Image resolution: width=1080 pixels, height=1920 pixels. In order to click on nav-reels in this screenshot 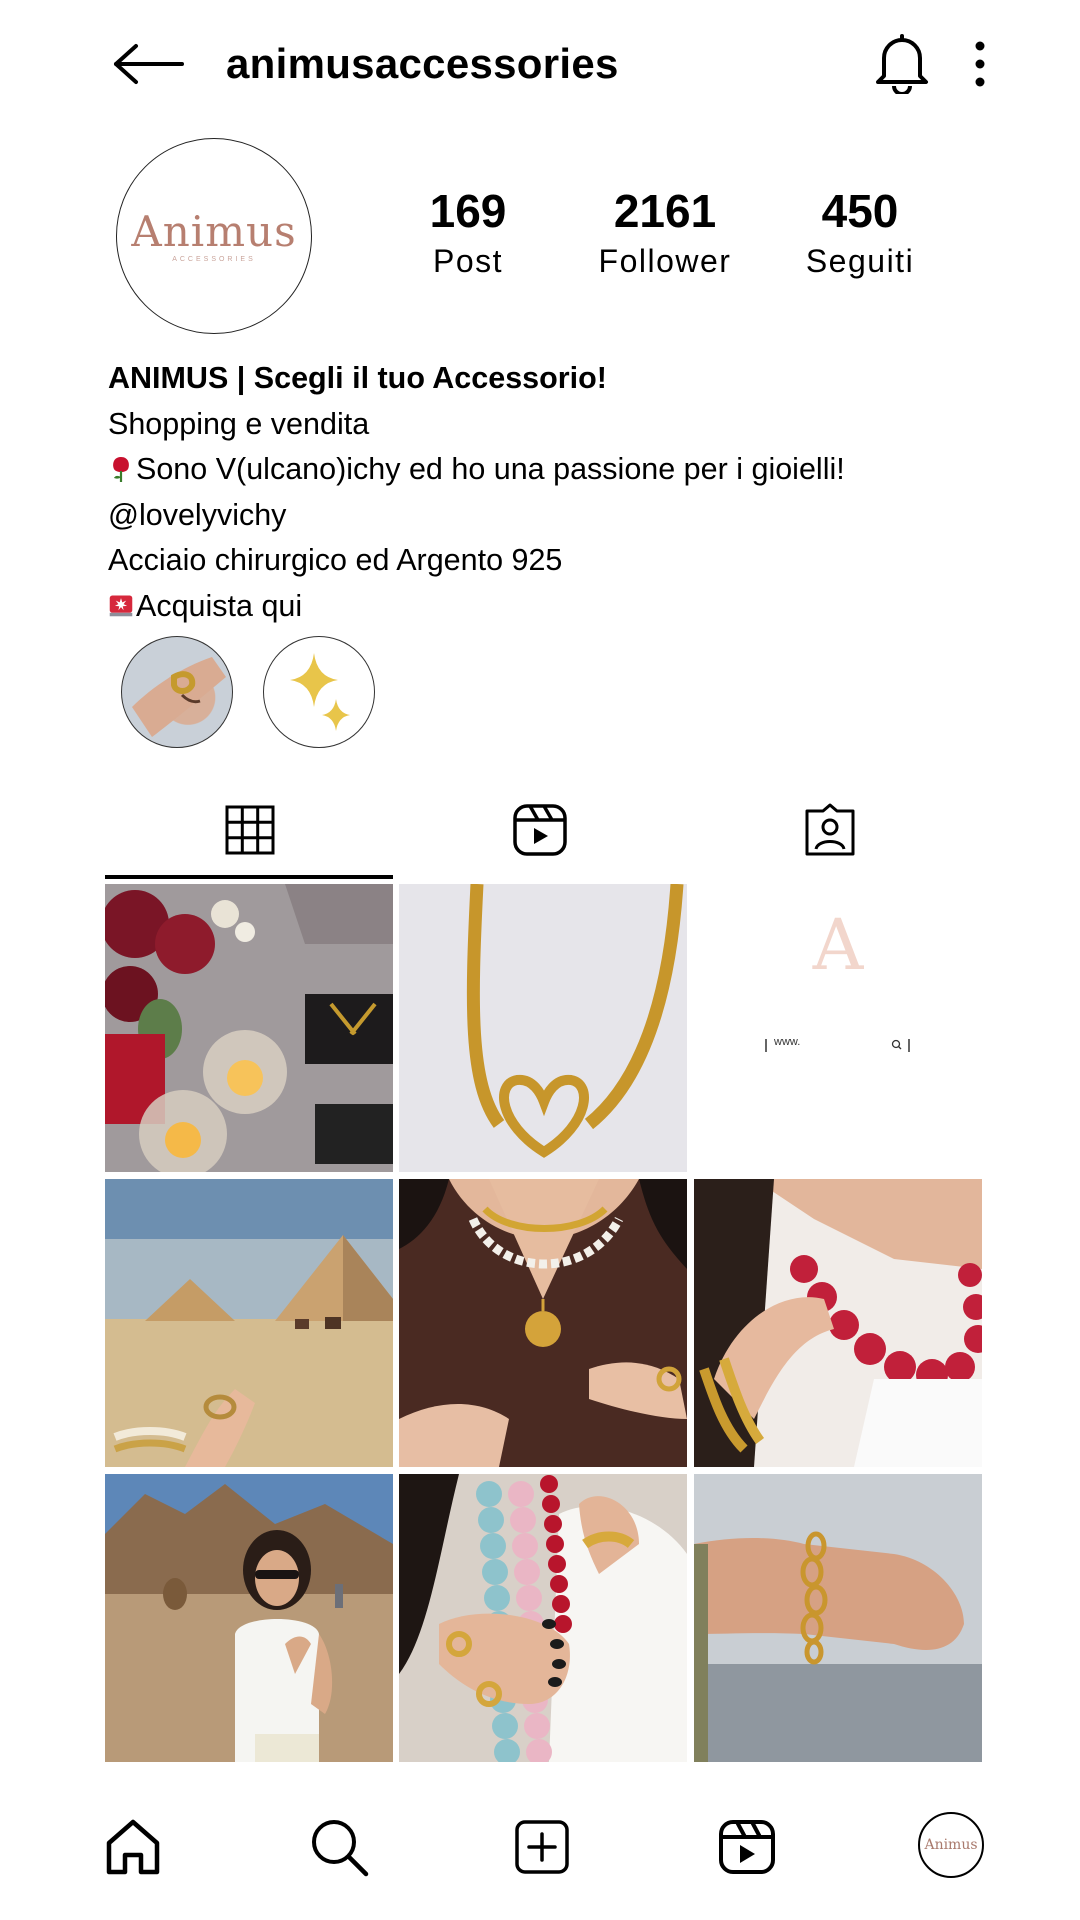, I will do `click(747, 1847)`.